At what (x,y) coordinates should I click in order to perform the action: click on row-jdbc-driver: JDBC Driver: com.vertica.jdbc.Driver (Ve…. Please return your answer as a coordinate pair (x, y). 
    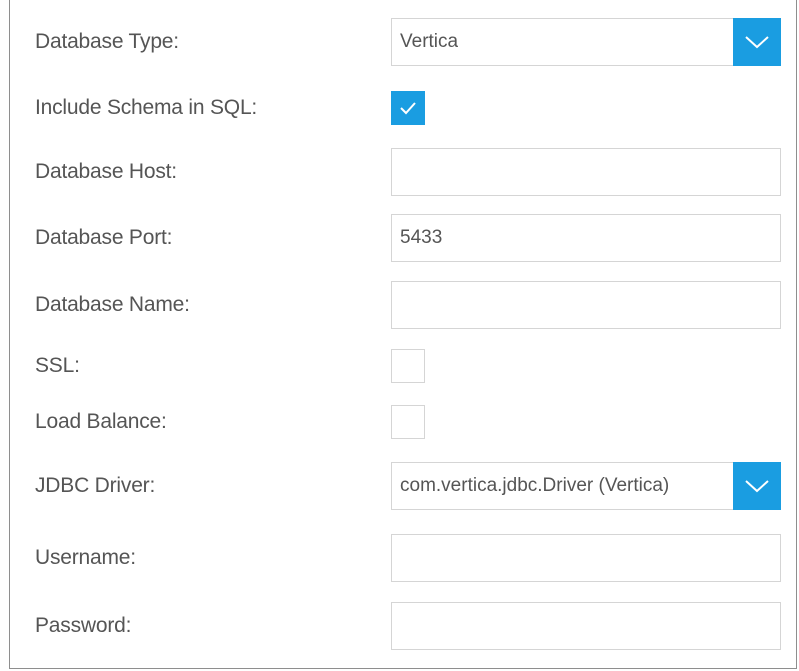
    Looking at the image, I should click on (403, 486).